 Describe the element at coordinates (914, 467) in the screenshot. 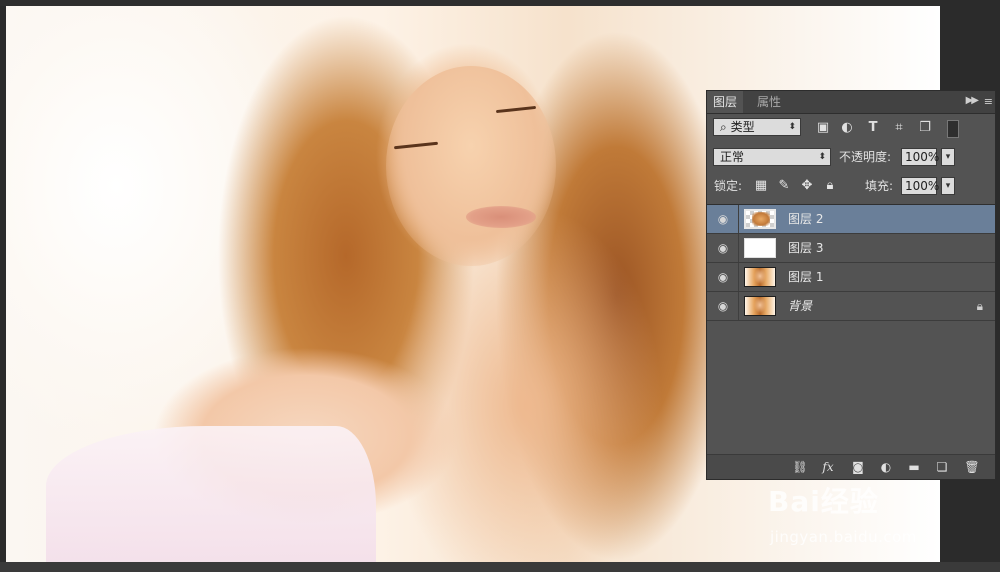

I see `new-group-icon: ▬` at that location.